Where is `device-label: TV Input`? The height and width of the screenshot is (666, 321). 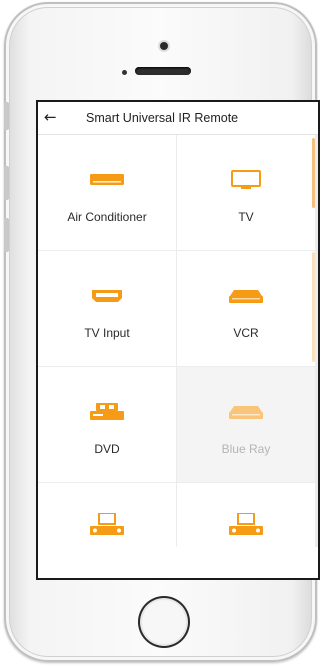 device-label: TV Input is located at coordinates (107, 333).